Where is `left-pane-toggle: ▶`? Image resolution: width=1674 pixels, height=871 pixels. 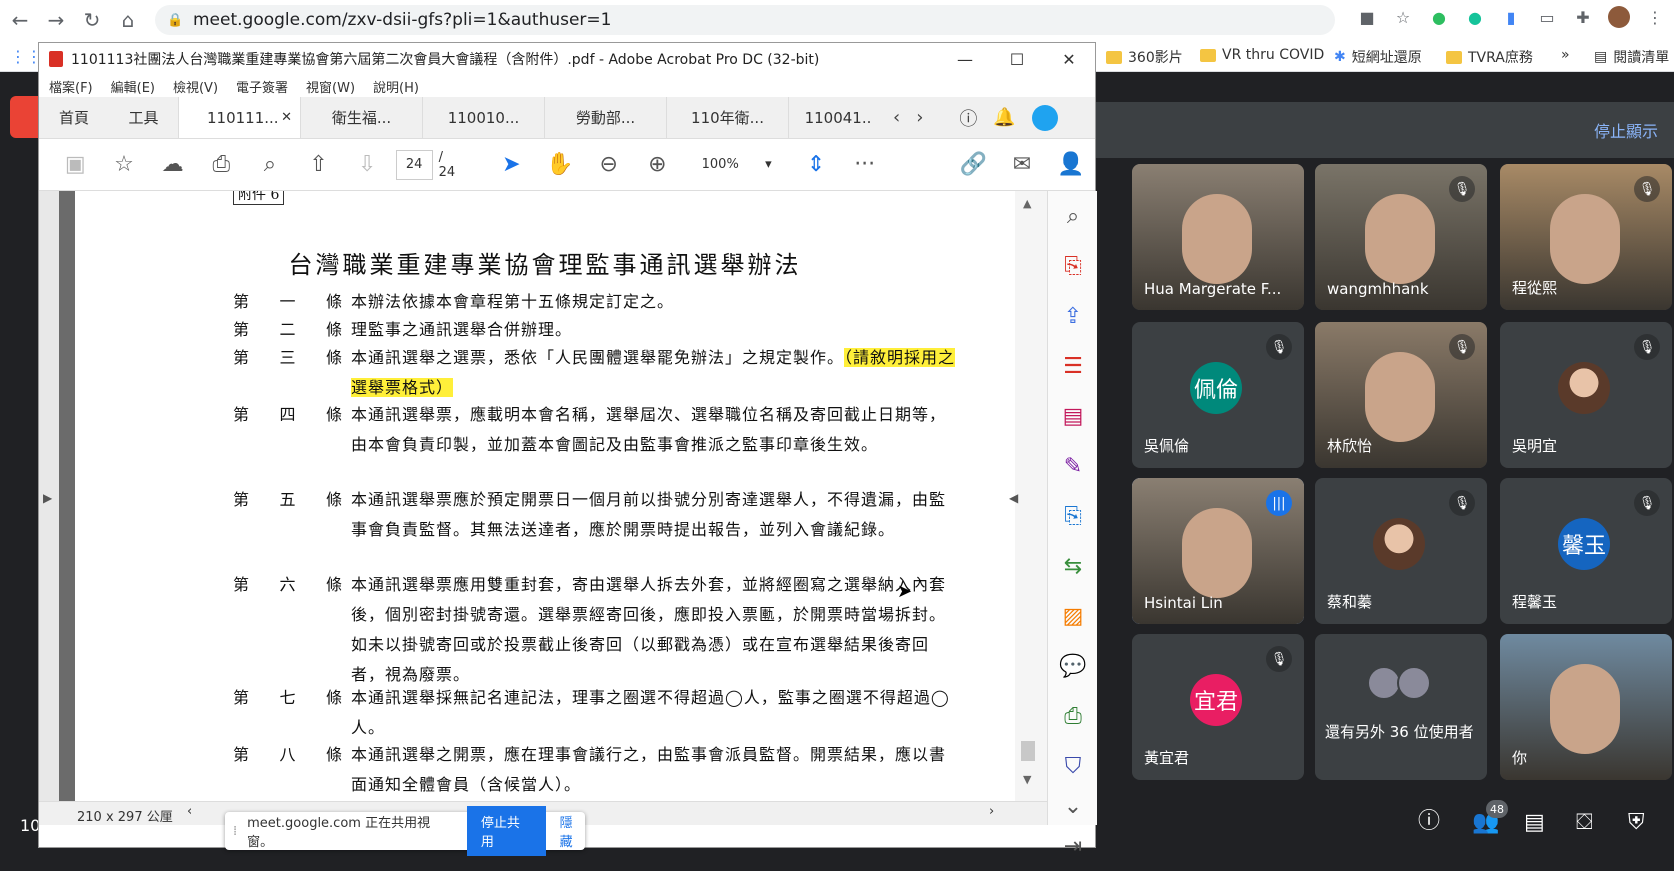
left-pane-toggle: ▶ is located at coordinates (49, 508).